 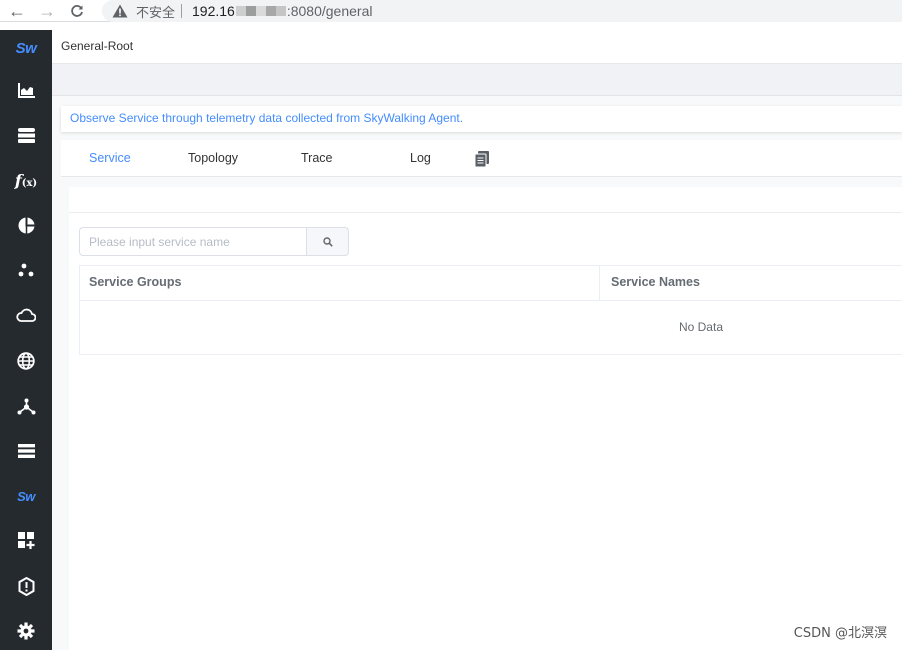 I want to click on search-group, so click(x=214, y=241).